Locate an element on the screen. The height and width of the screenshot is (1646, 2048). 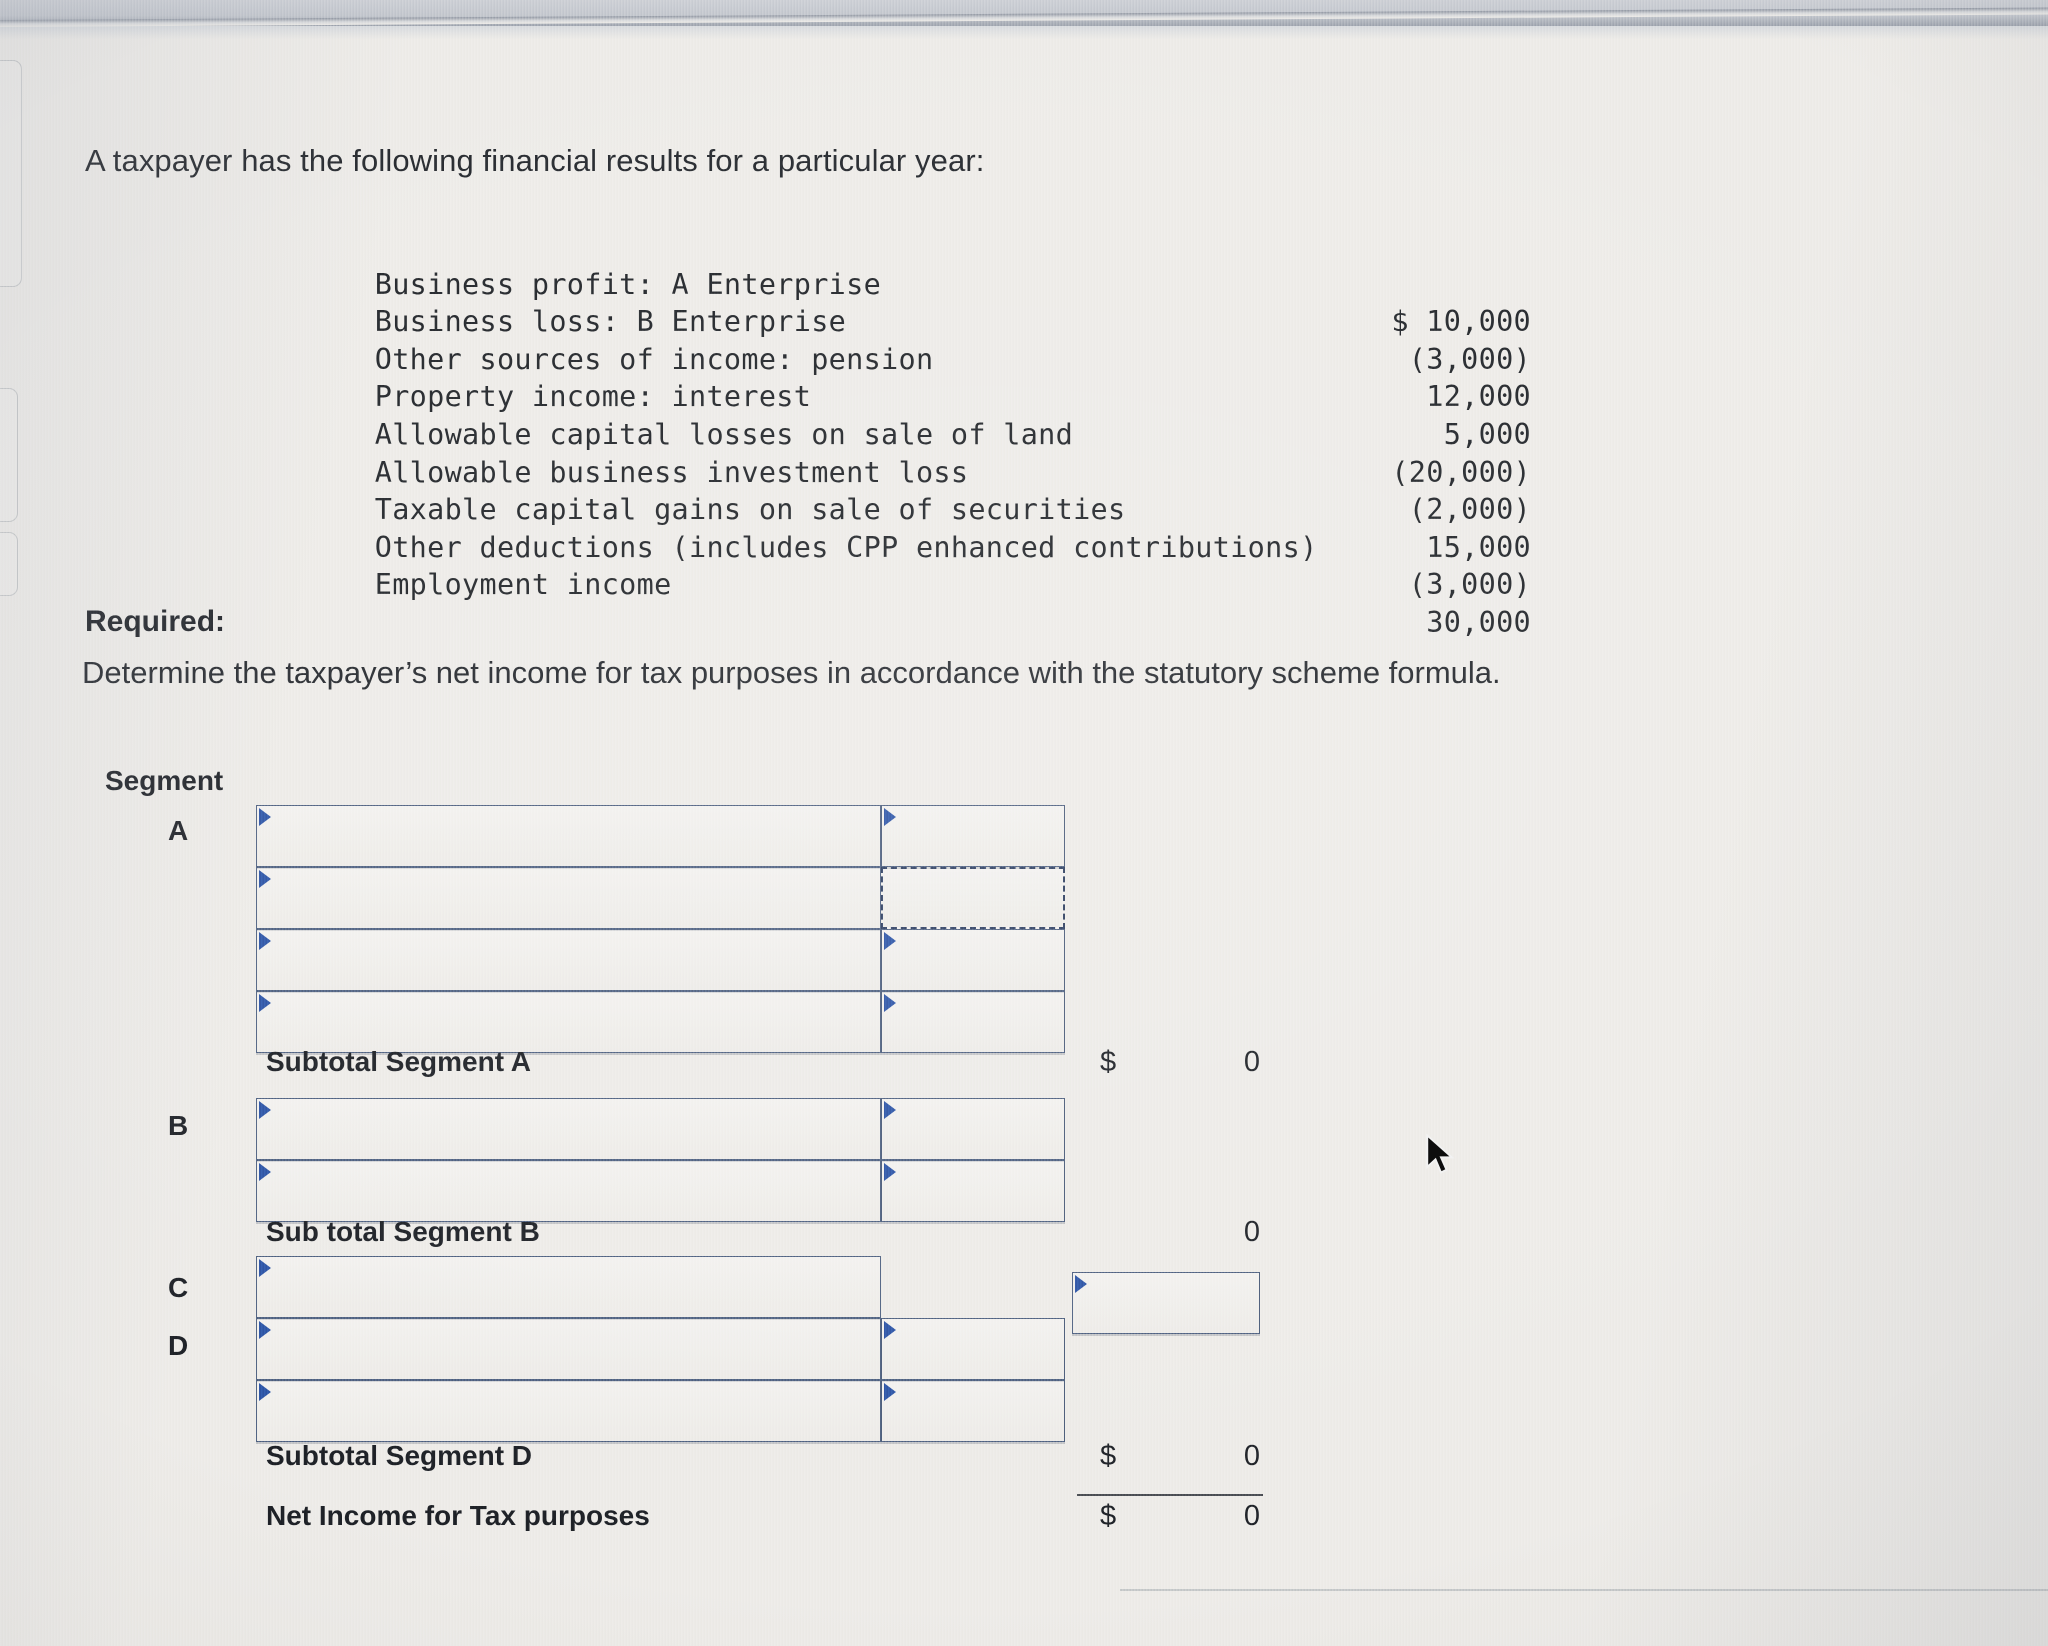
subtotal-segment-a-currency: $ is located at coordinates (1108, 1062).